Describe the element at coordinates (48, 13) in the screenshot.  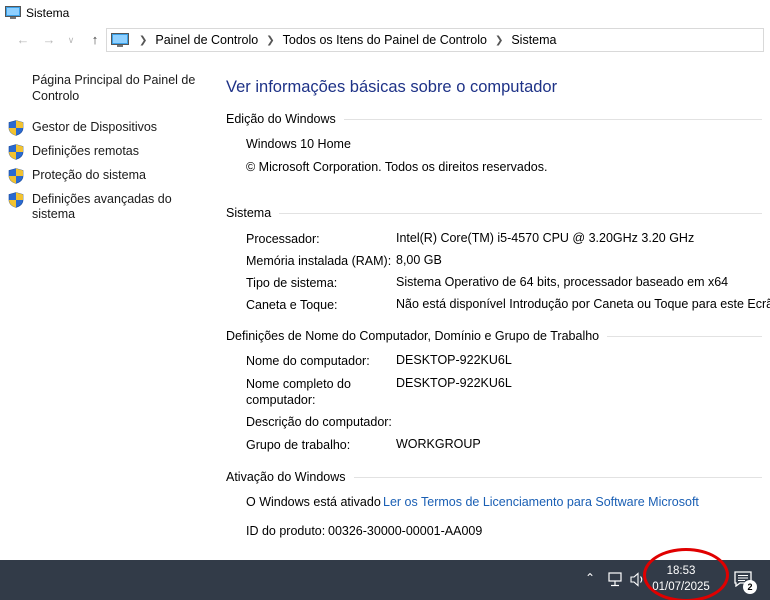
I see `window-title: Sistema` at that location.